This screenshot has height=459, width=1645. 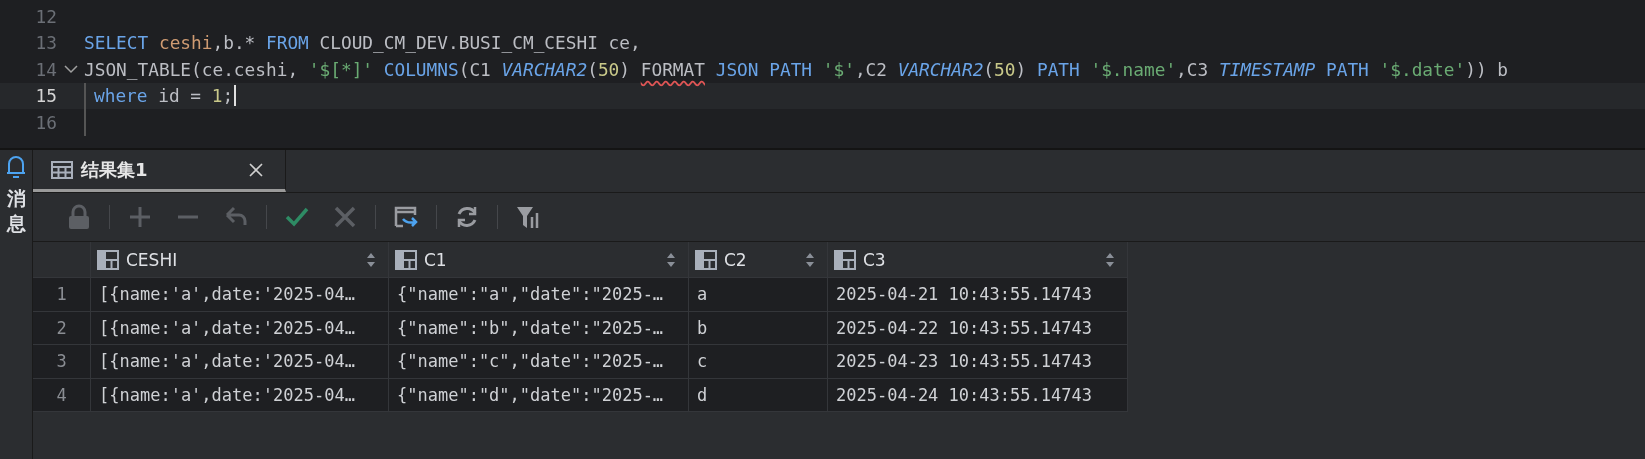 What do you see at coordinates (62, 361) in the screenshot?
I see `row-number: 3` at bounding box center [62, 361].